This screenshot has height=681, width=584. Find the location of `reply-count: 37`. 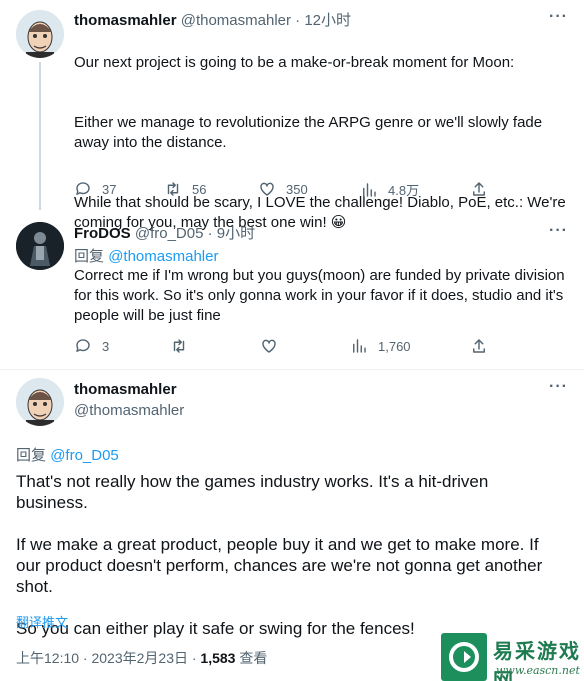

reply-count: 37 is located at coordinates (109, 189).